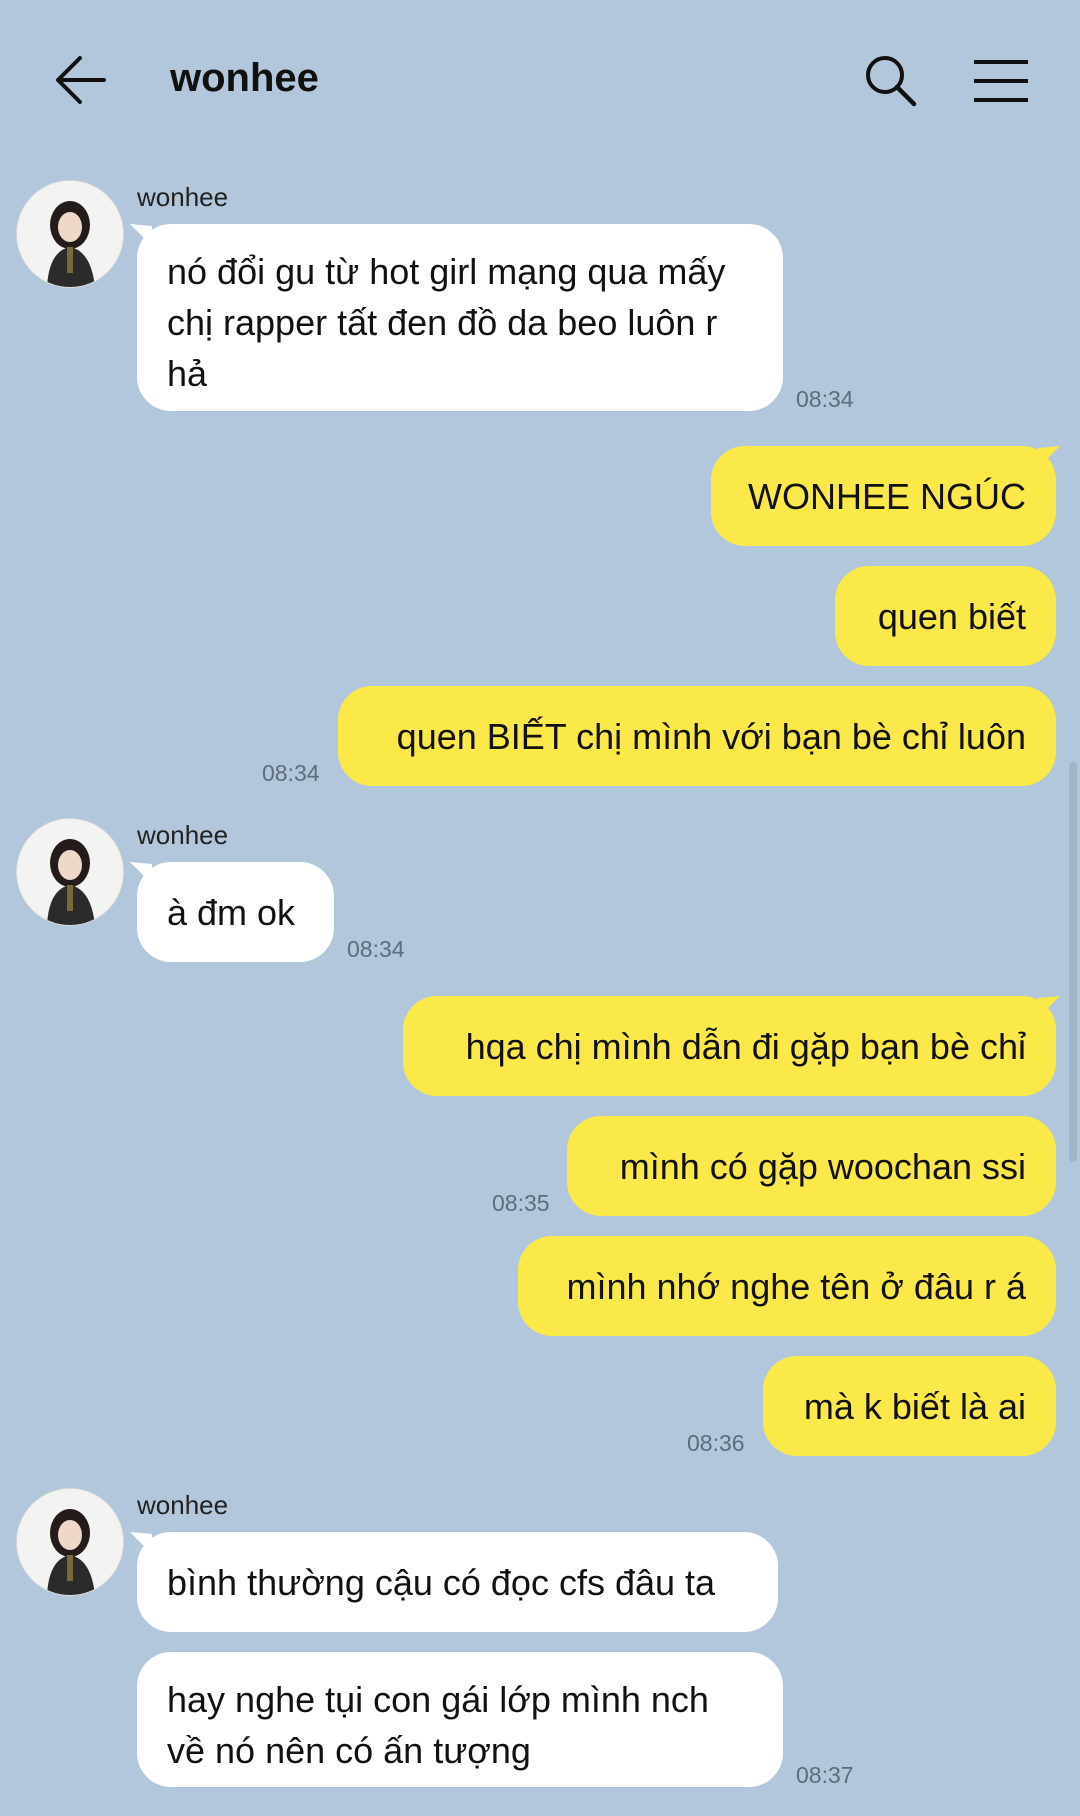 This screenshot has height=1816, width=1080. I want to click on hamburger-menu-icon, so click(1001, 81).